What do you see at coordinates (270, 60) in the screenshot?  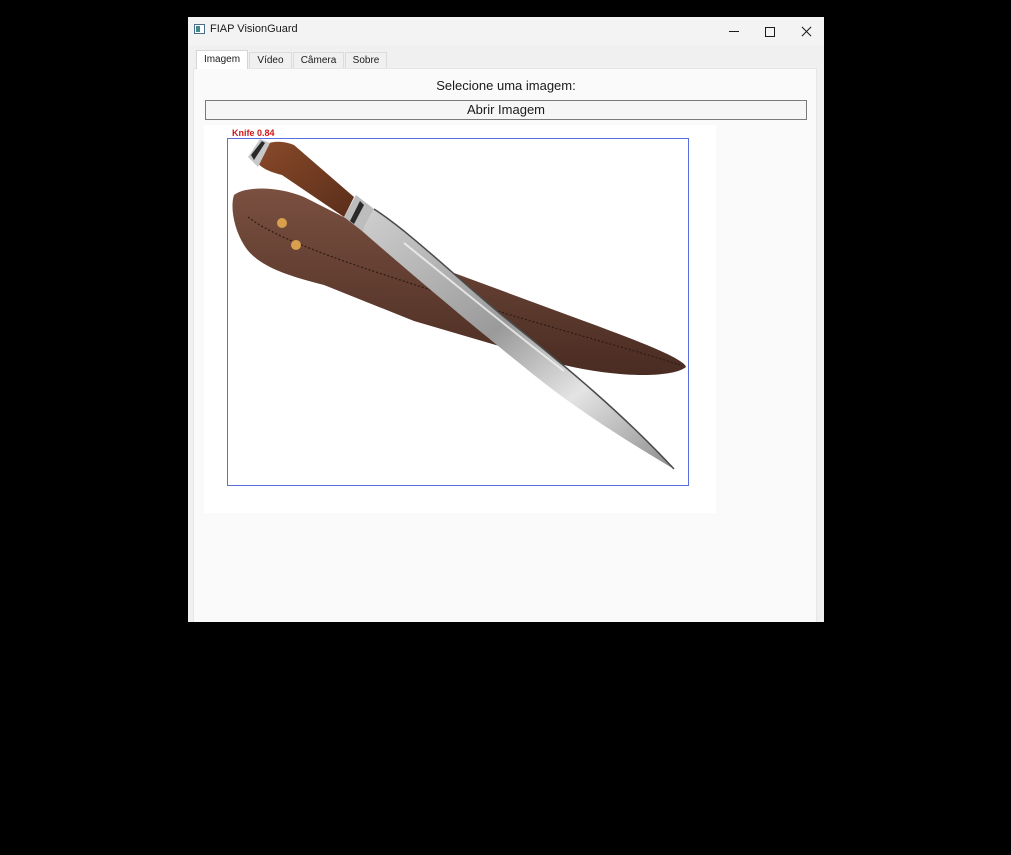 I see `tab-video: Vídeo` at bounding box center [270, 60].